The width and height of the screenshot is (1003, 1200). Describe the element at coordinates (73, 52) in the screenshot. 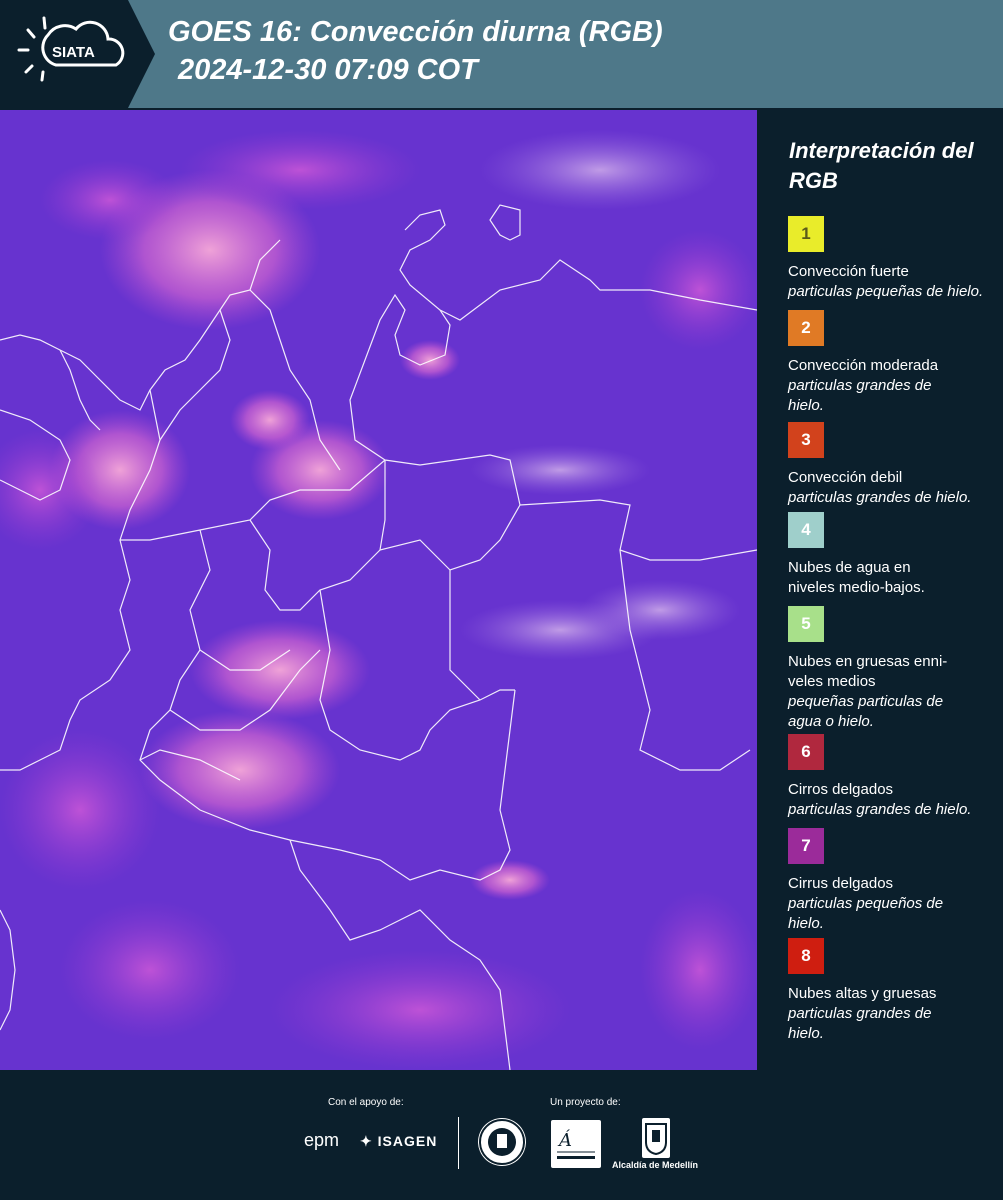

I see `siata-logo-text: SIATA` at that location.